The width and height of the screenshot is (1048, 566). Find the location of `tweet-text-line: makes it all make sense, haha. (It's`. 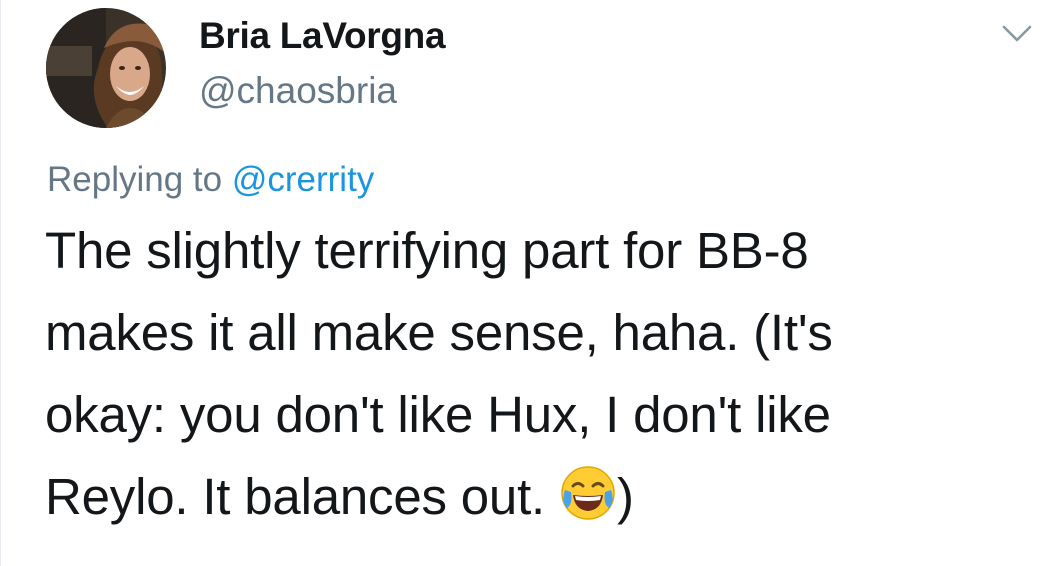

tweet-text-line: makes it all make sense, haha. (It's is located at coordinates (439, 332).